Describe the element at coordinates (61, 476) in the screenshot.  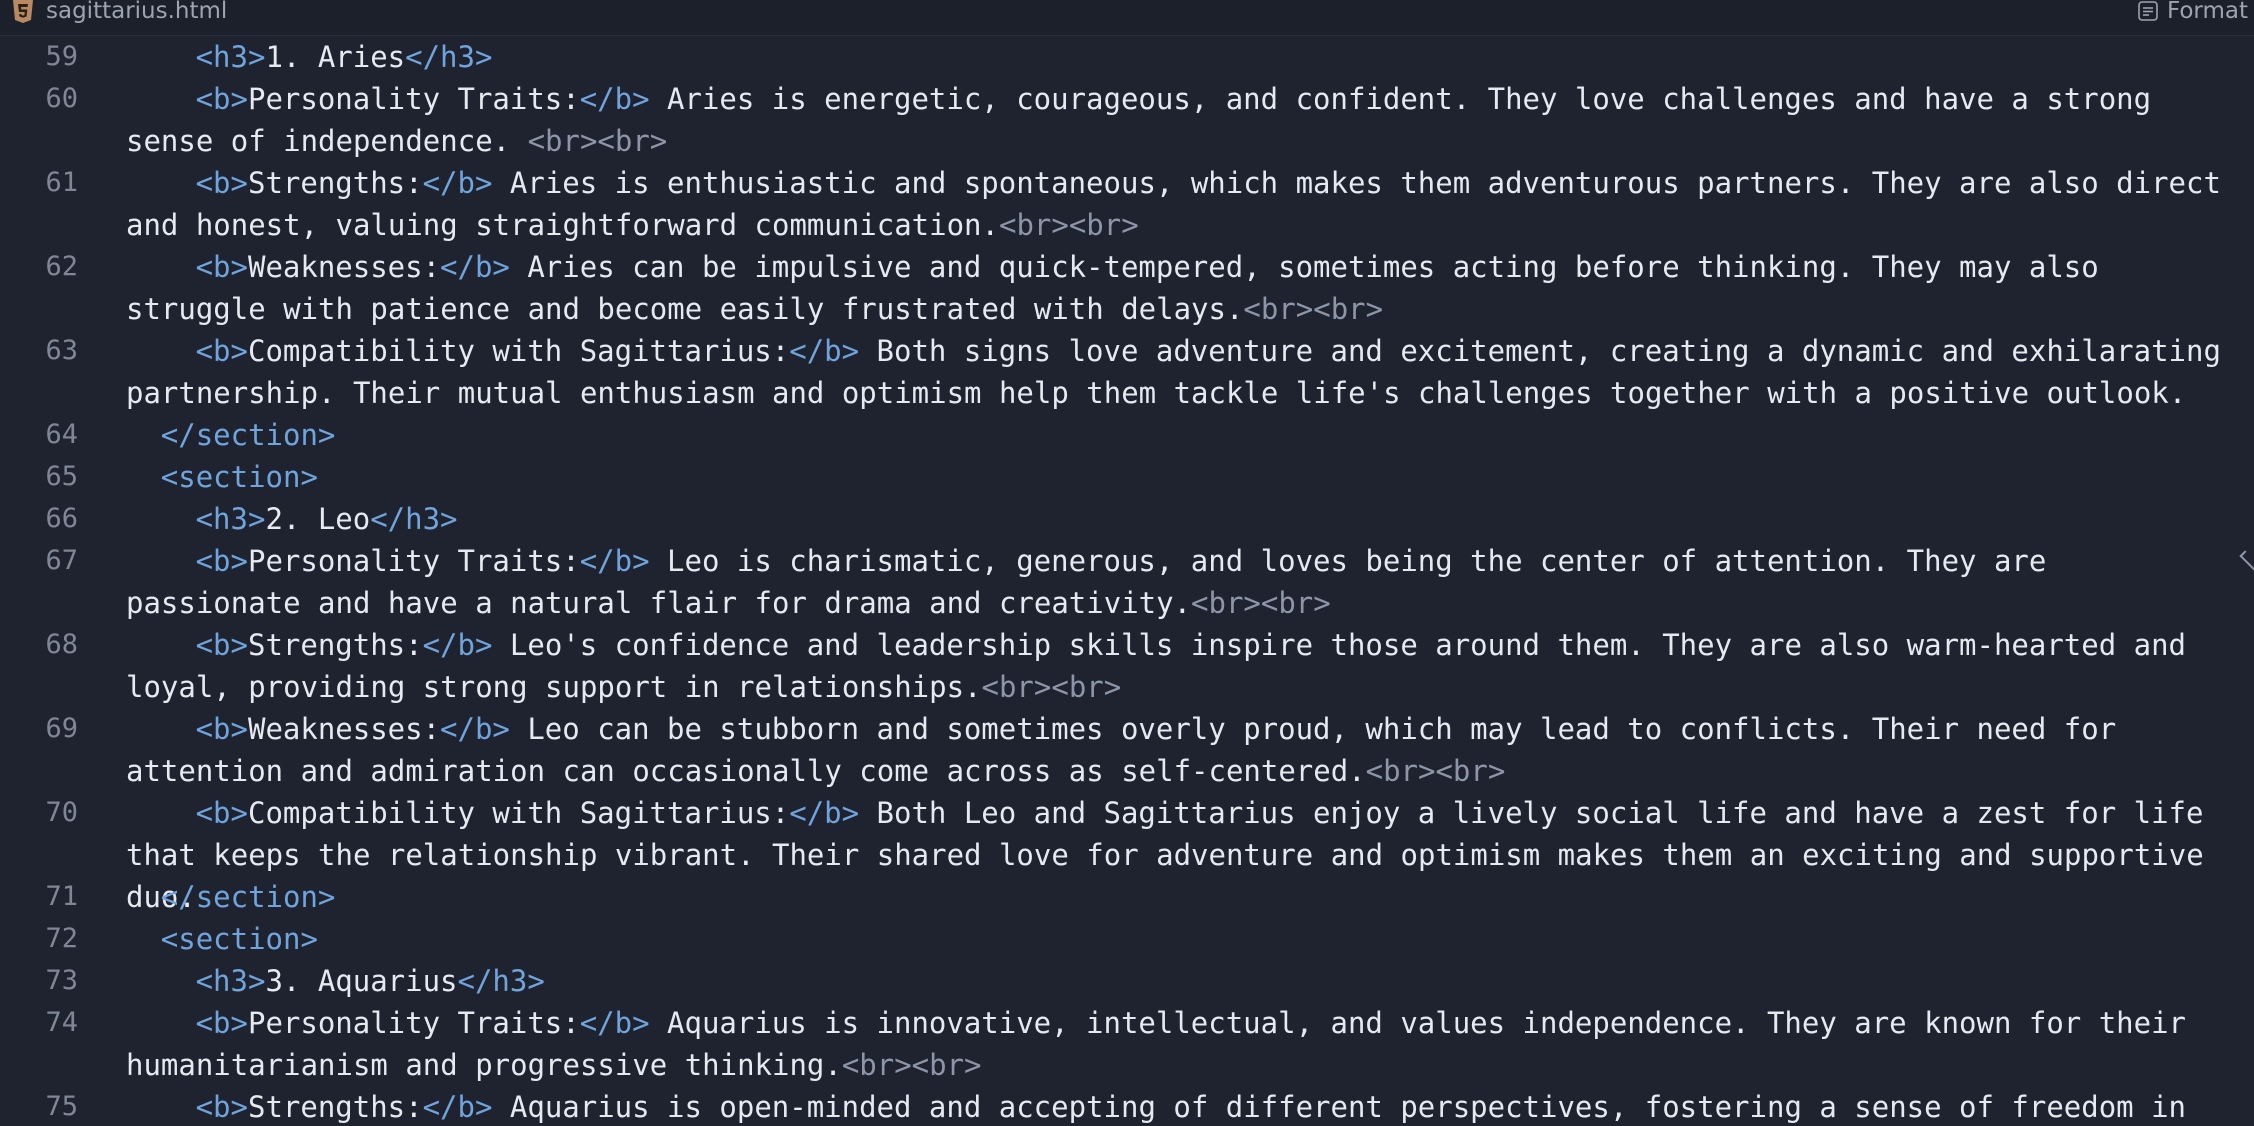
I see `line-number: 65` at that location.